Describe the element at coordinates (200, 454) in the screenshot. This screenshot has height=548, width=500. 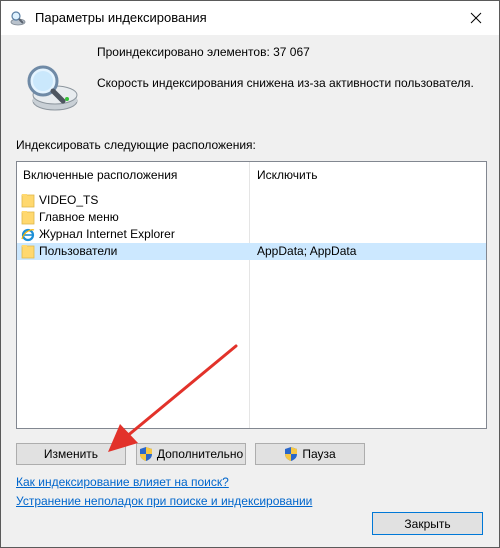
I see `advanced-button-label: Дополнительно` at that location.